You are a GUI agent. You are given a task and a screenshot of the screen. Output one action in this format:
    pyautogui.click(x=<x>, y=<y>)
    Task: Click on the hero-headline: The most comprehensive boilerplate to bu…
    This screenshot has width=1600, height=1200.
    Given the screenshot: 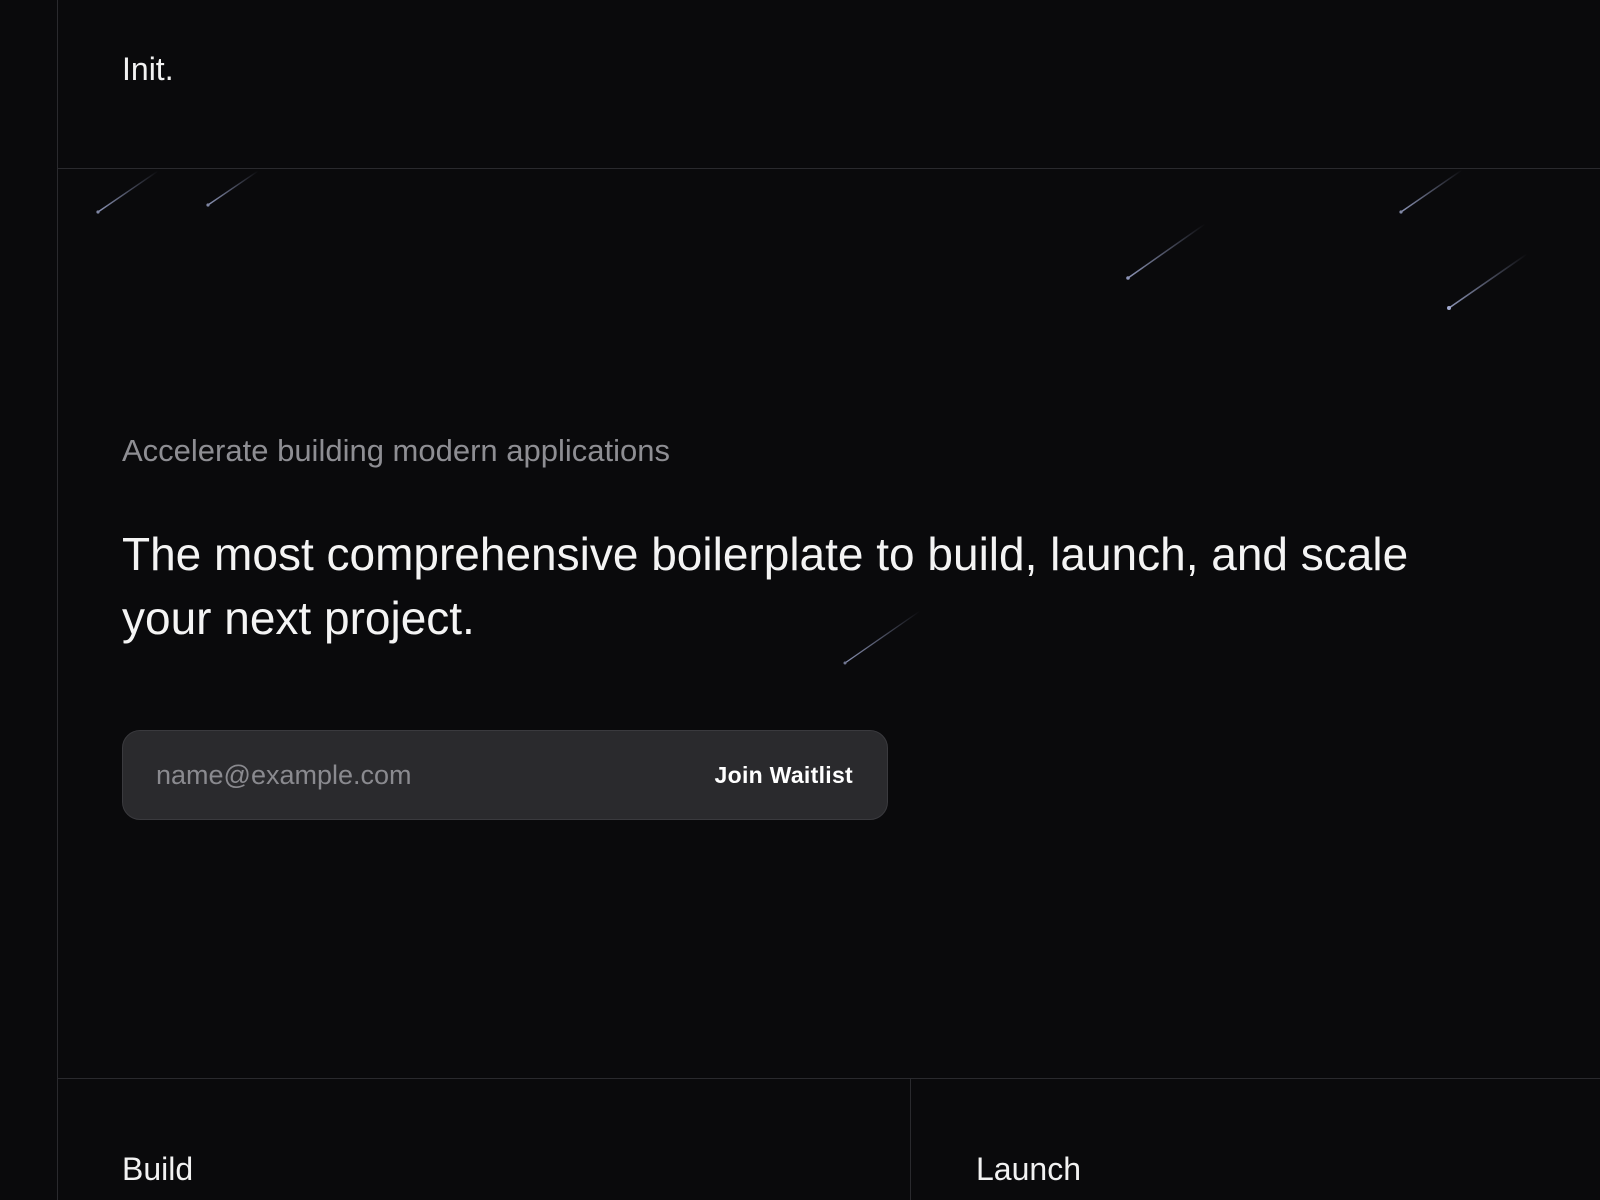 What is the action you would take?
    pyautogui.click(x=765, y=586)
    